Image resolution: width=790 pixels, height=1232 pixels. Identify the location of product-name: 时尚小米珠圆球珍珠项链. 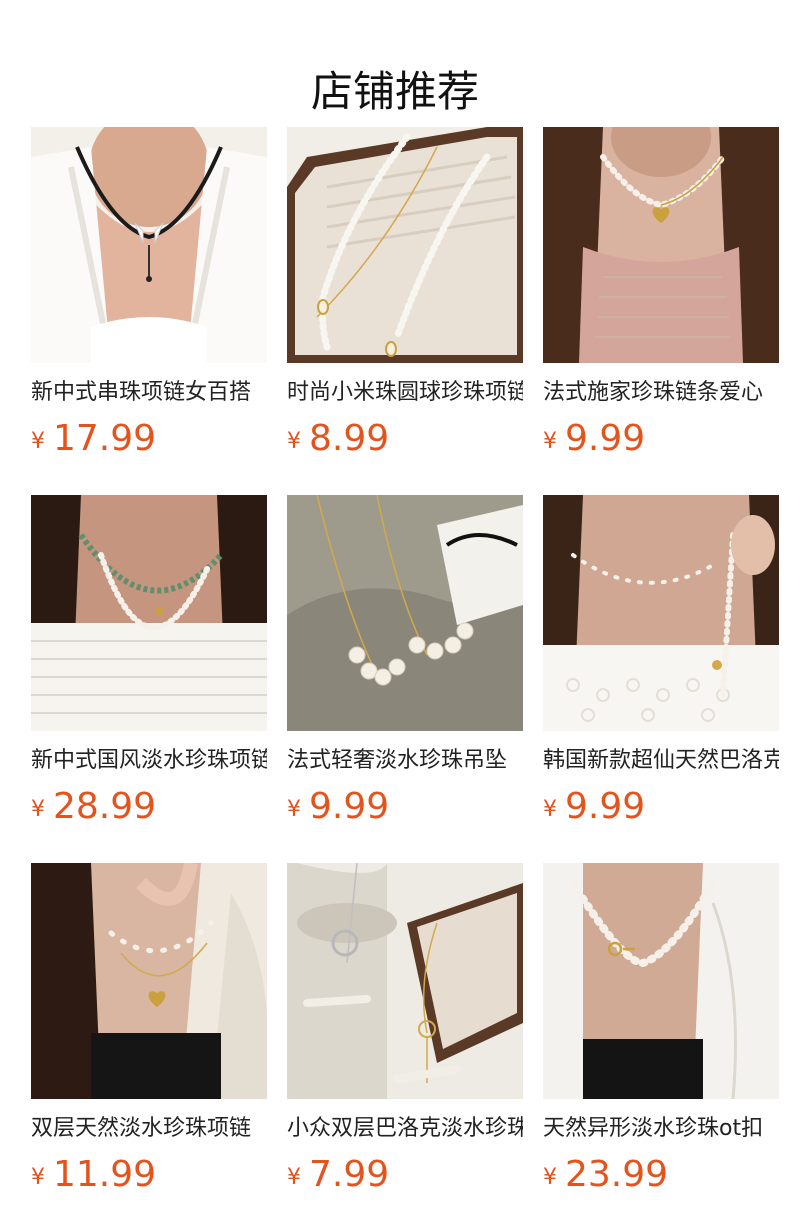
(405, 393).